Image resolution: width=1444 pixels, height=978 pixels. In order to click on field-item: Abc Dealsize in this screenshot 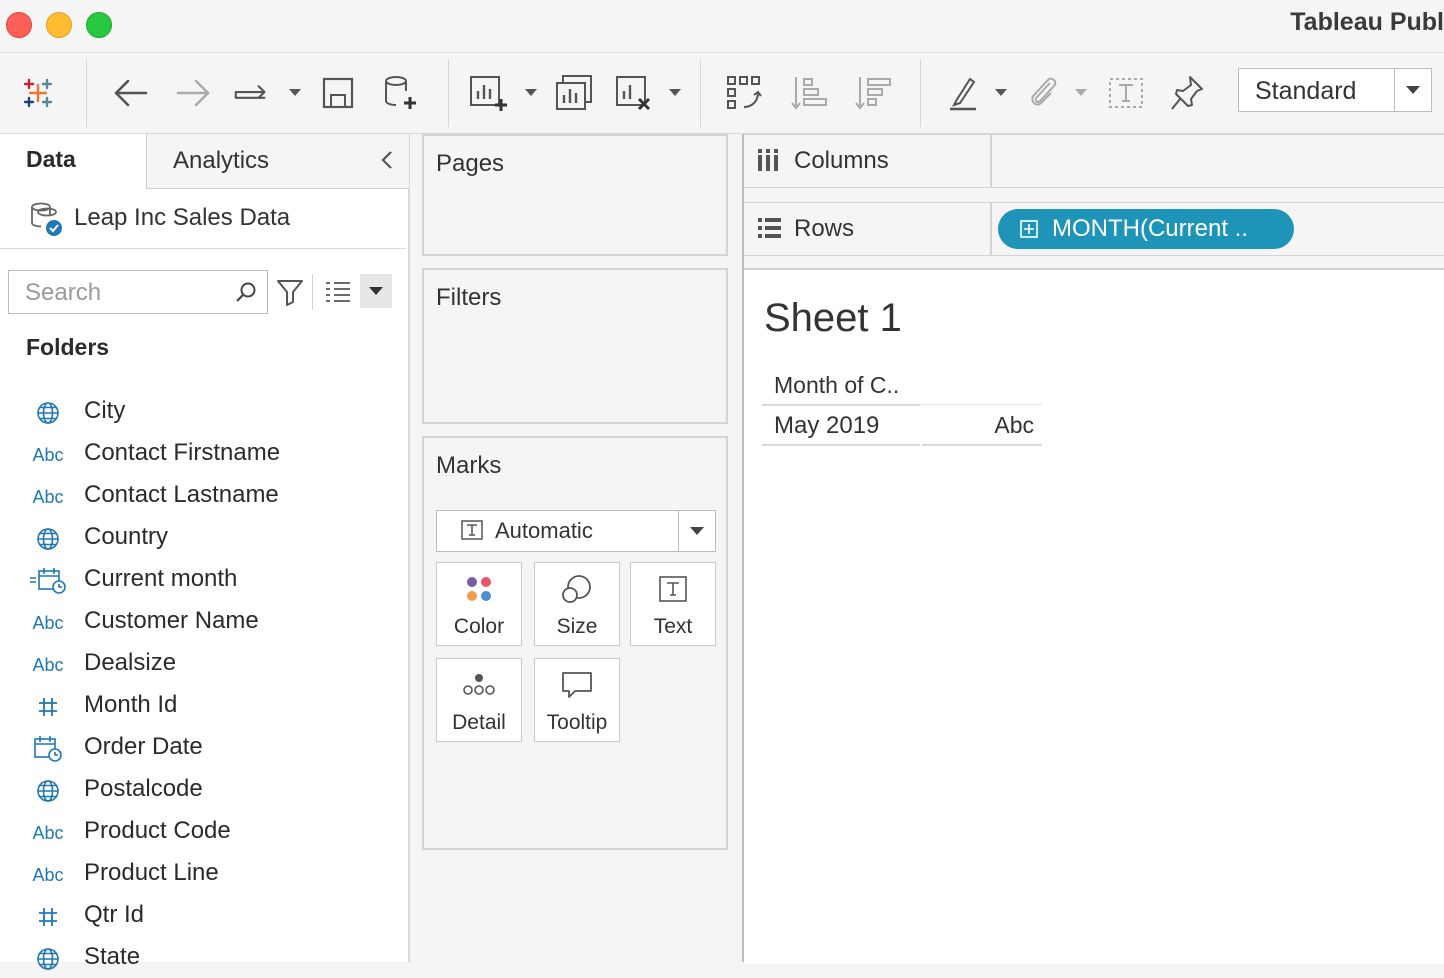, I will do `click(203, 665)`.